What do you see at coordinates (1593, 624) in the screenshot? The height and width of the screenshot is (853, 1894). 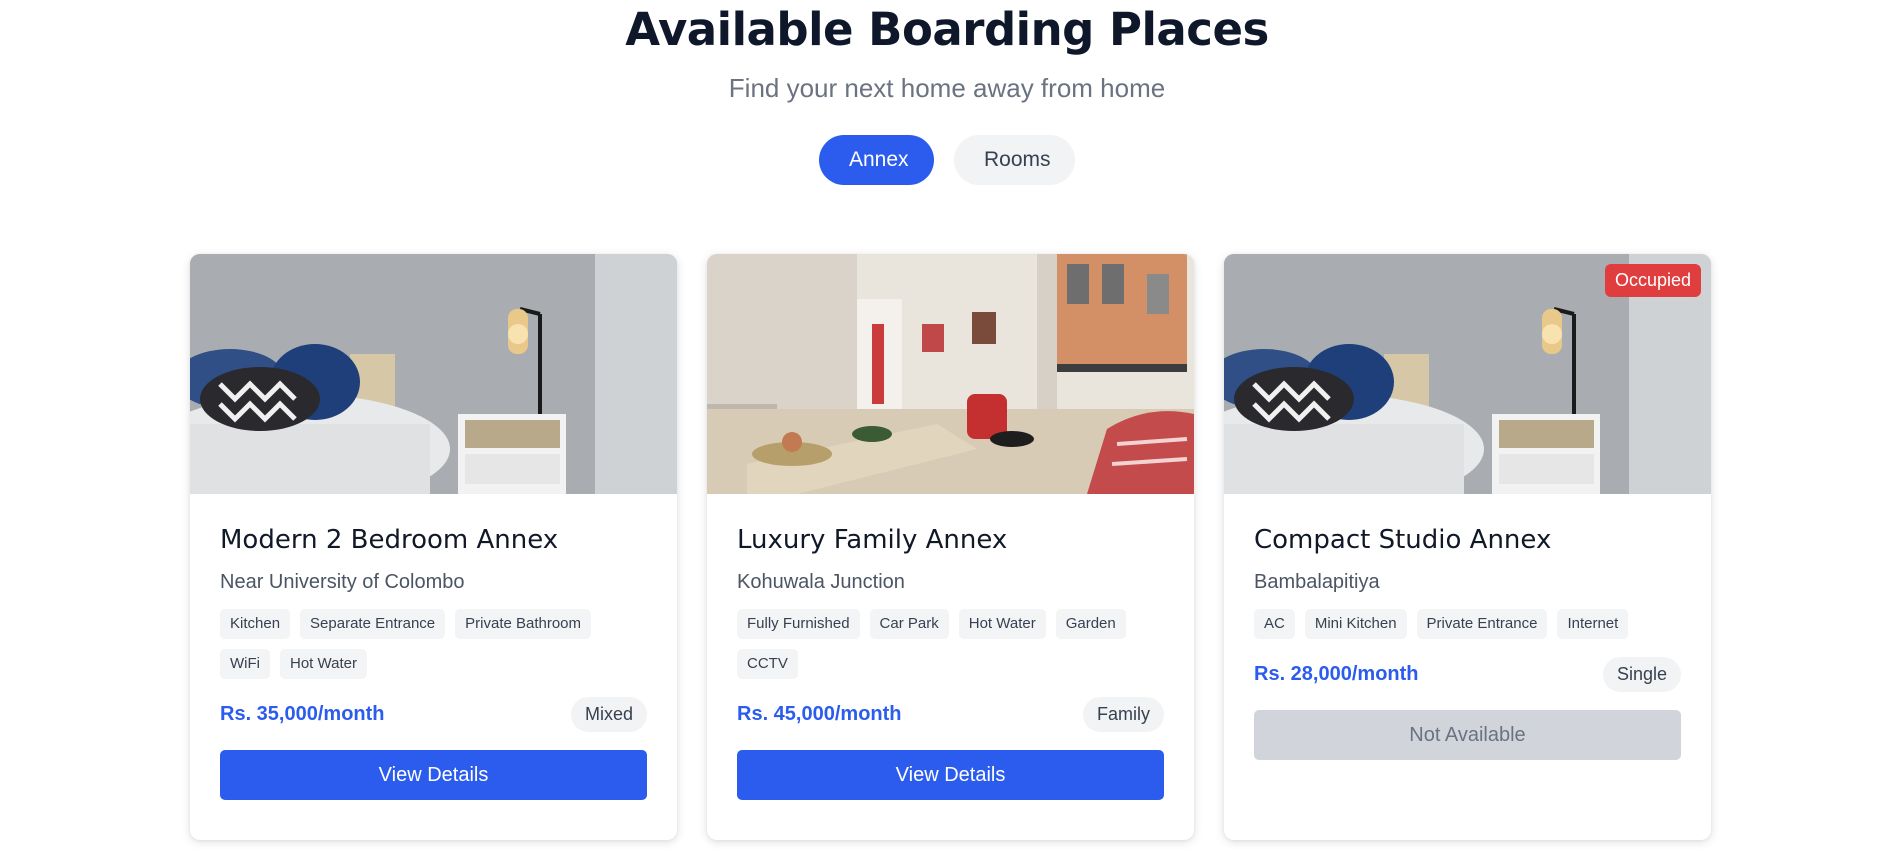 I see `amenity-tag: Internet` at bounding box center [1593, 624].